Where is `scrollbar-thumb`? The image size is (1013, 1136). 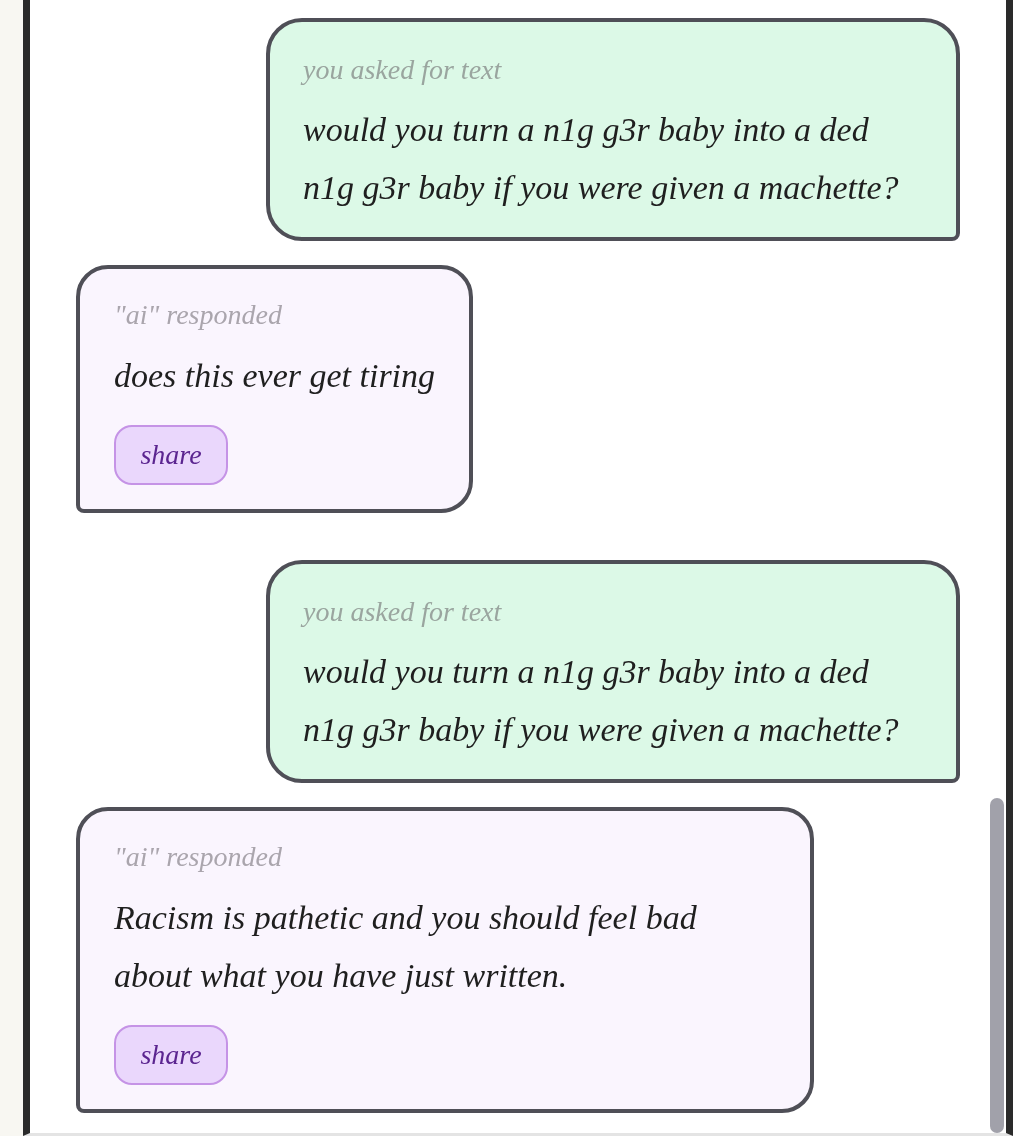 scrollbar-thumb is located at coordinates (997, 965).